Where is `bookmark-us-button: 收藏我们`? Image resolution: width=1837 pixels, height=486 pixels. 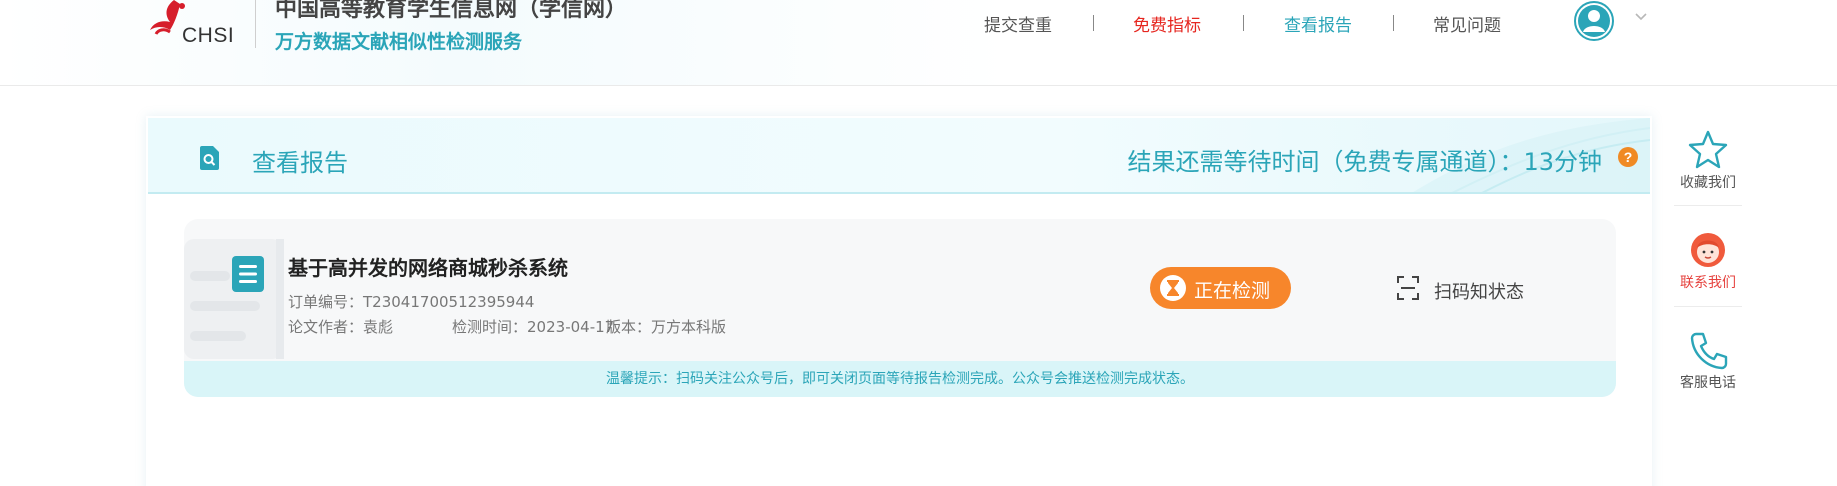 bookmark-us-button: 收藏我们 is located at coordinates (1708, 165).